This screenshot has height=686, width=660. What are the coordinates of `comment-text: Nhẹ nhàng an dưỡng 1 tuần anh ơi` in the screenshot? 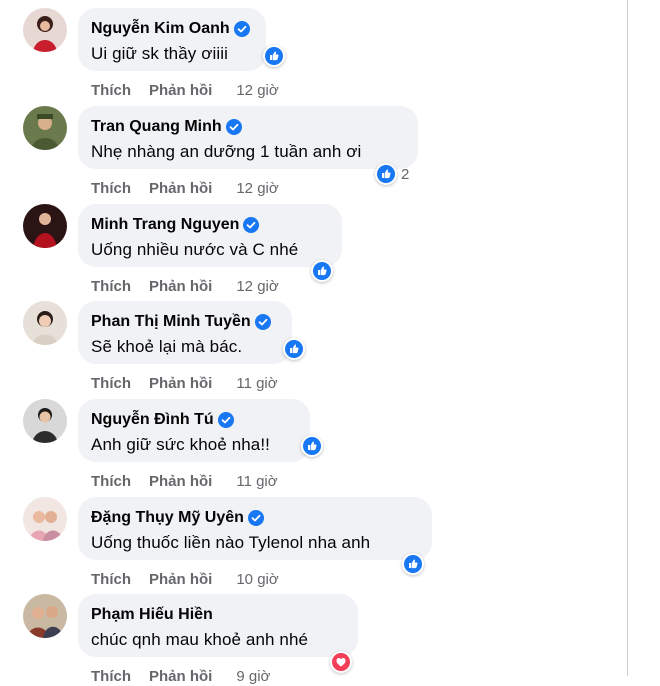 It's located at (226, 151).